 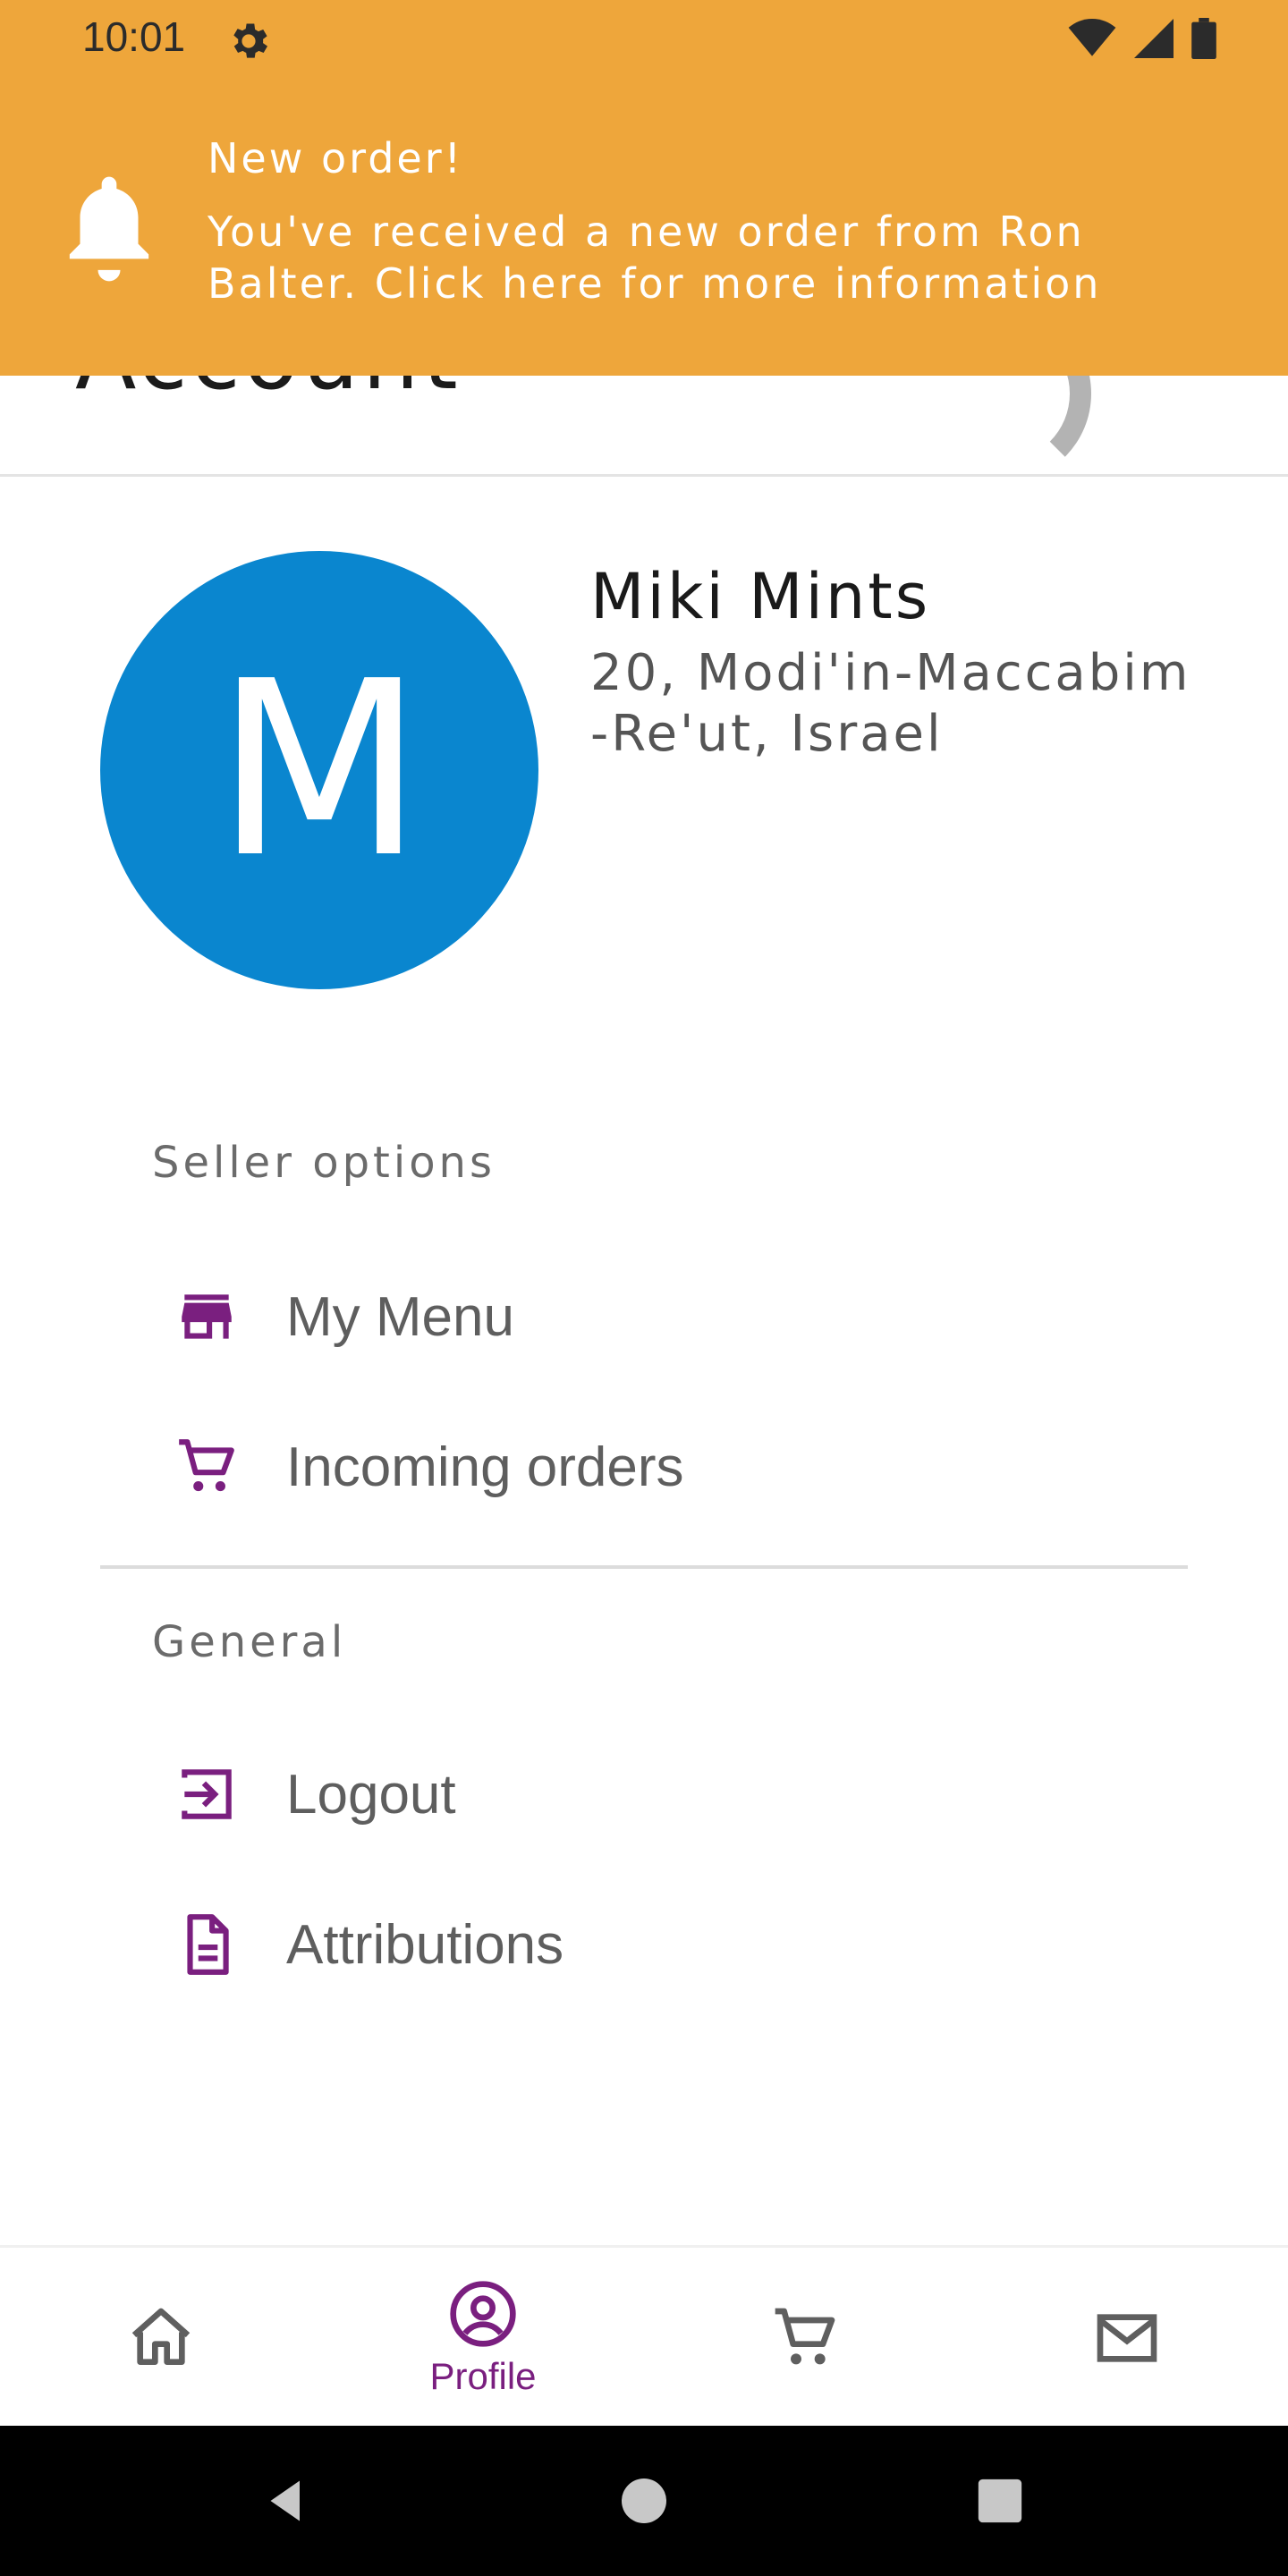 What do you see at coordinates (644, 1567) in the screenshot?
I see `section-divider` at bounding box center [644, 1567].